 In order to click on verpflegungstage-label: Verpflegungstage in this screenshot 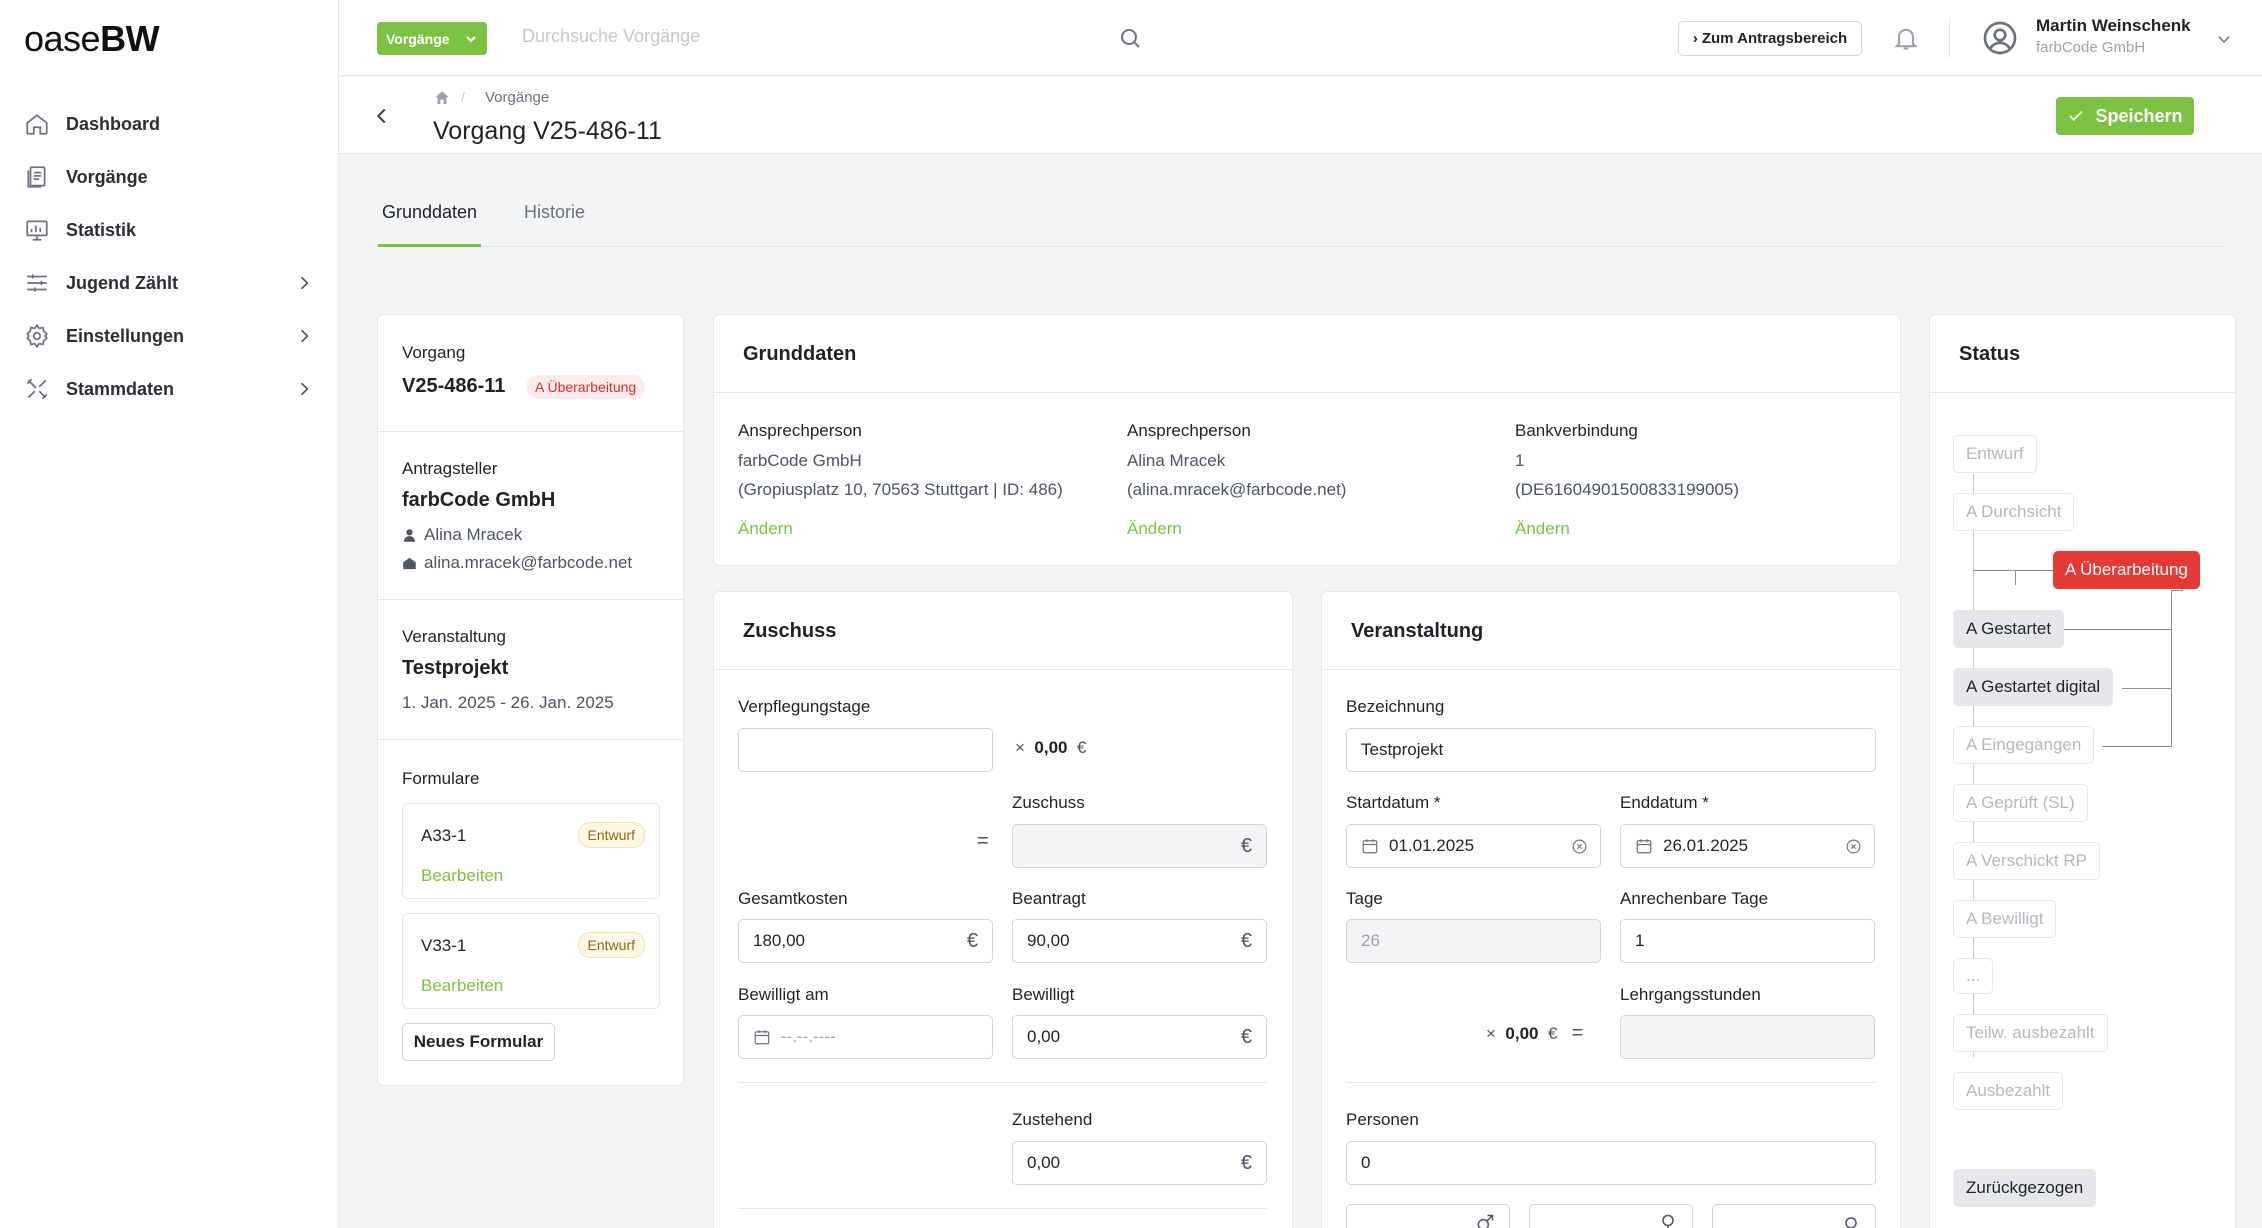, I will do `click(804, 706)`.